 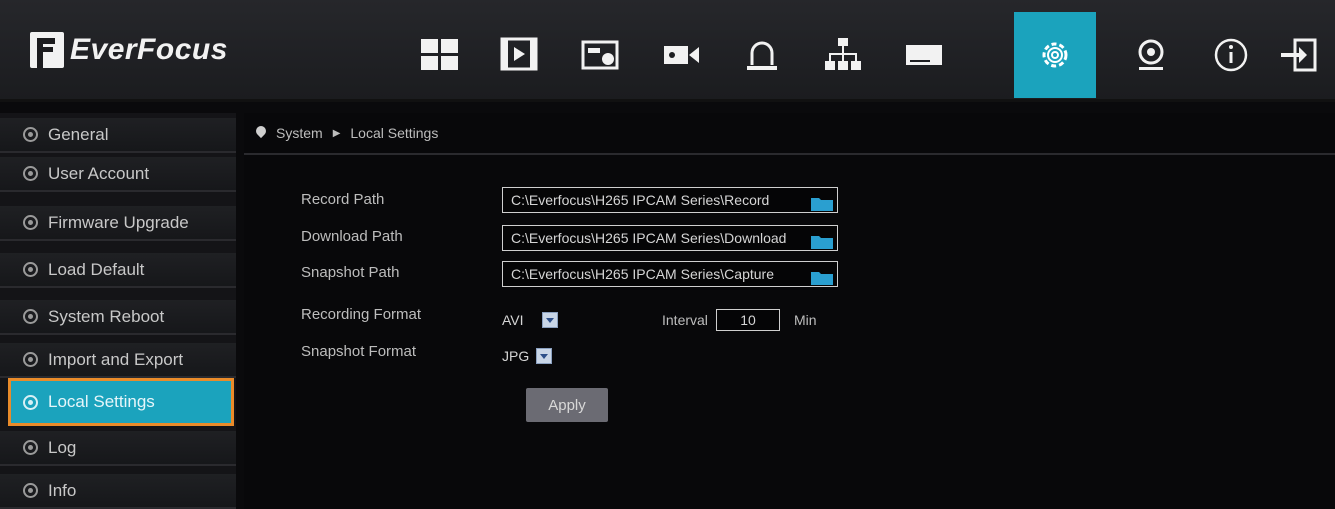 I want to click on brand-logo-mark, so click(x=47, y=50).